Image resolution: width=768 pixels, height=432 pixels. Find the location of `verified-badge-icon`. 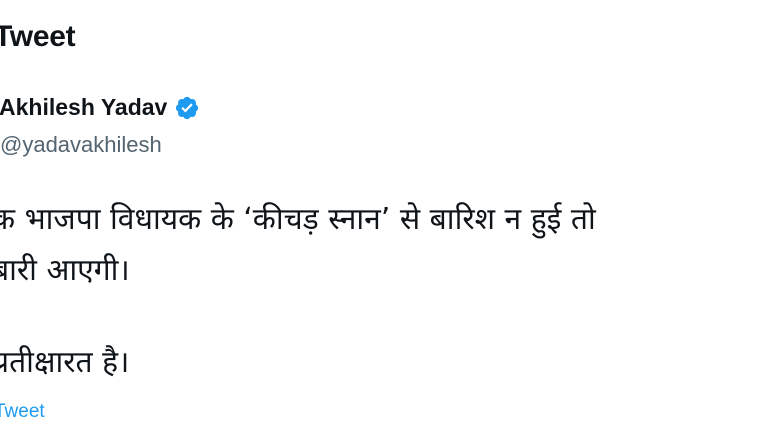

verified-badge-icon is located at coordinates (187, 108).